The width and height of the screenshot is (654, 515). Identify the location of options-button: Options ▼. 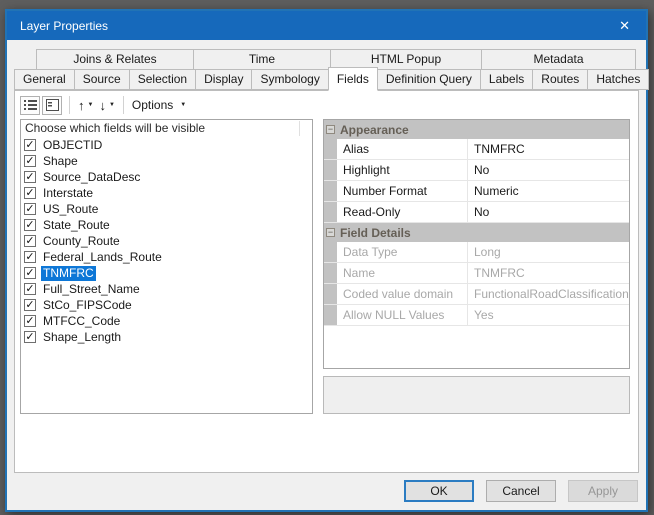
(159, 105).